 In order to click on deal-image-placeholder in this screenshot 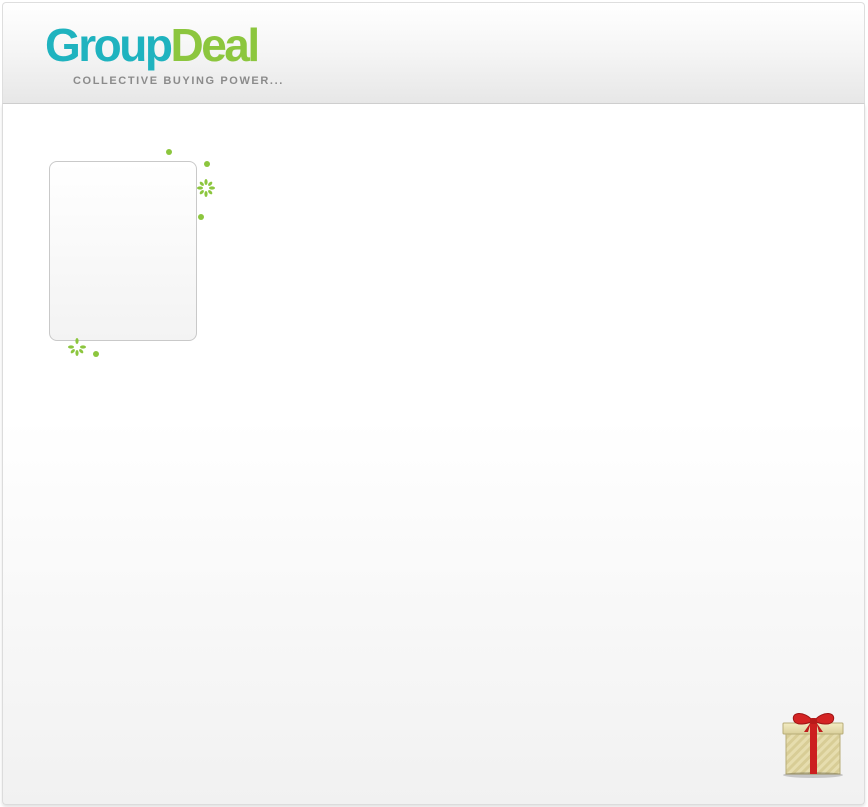, I will do `click(123, 251)`.